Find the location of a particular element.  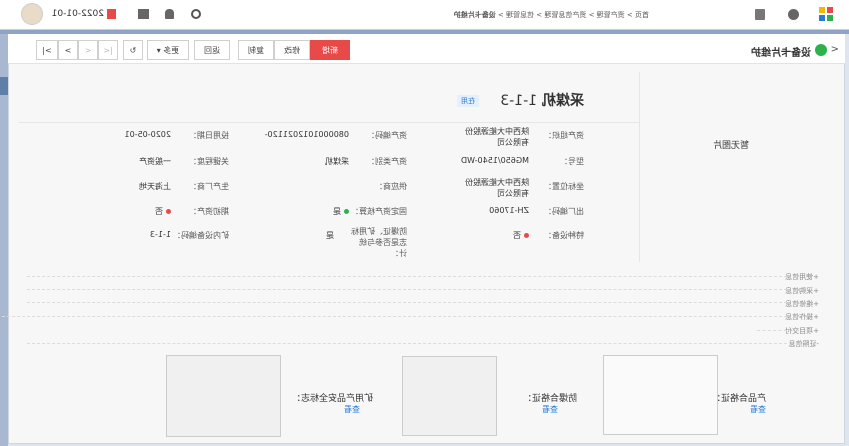

field-value: 采煤机 is located at coordinates (337, 161).